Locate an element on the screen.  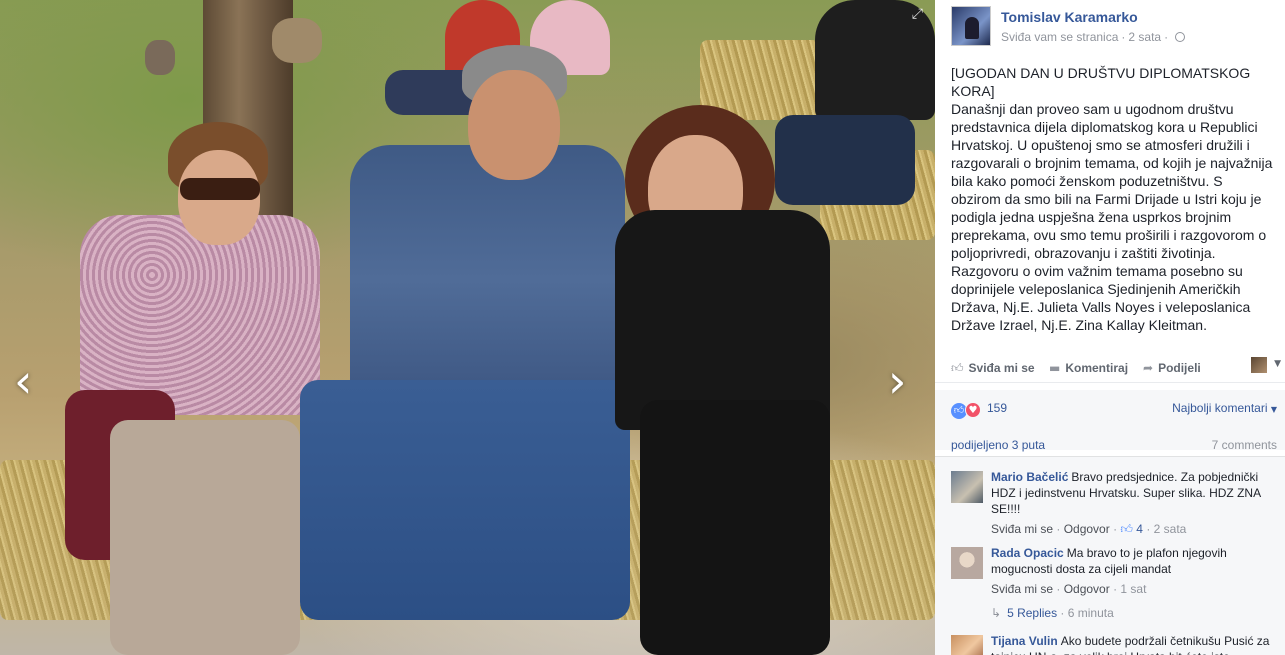
expand-icon: ⤢ is located at coordinates (917, 14).